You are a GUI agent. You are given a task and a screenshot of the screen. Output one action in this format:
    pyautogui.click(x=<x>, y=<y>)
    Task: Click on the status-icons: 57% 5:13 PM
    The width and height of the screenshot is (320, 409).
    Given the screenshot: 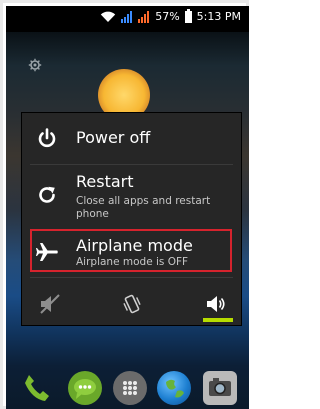 What is the action you would take?
    pyautogui.click(x=170, y=16)
    